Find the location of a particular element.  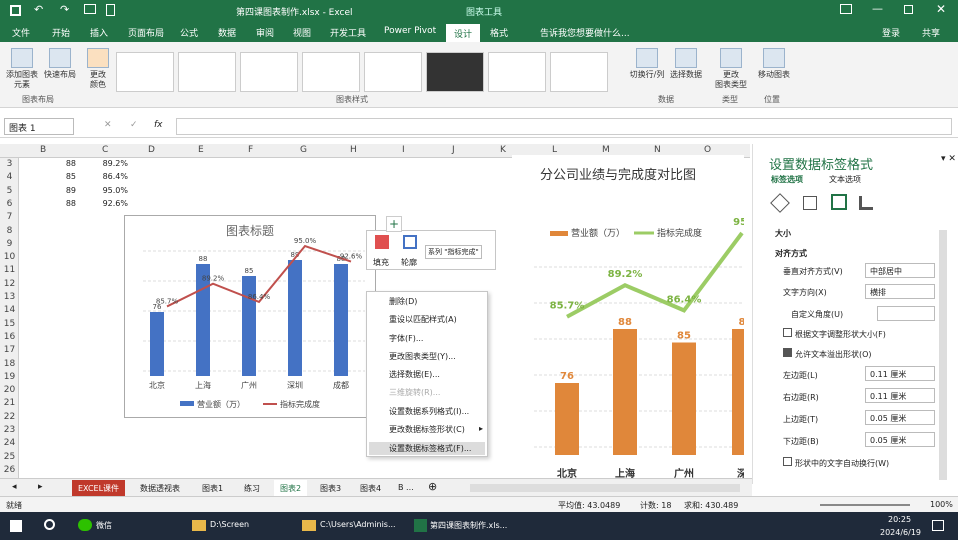

textdir-select: 横排 is located at coordinates (900, 291).